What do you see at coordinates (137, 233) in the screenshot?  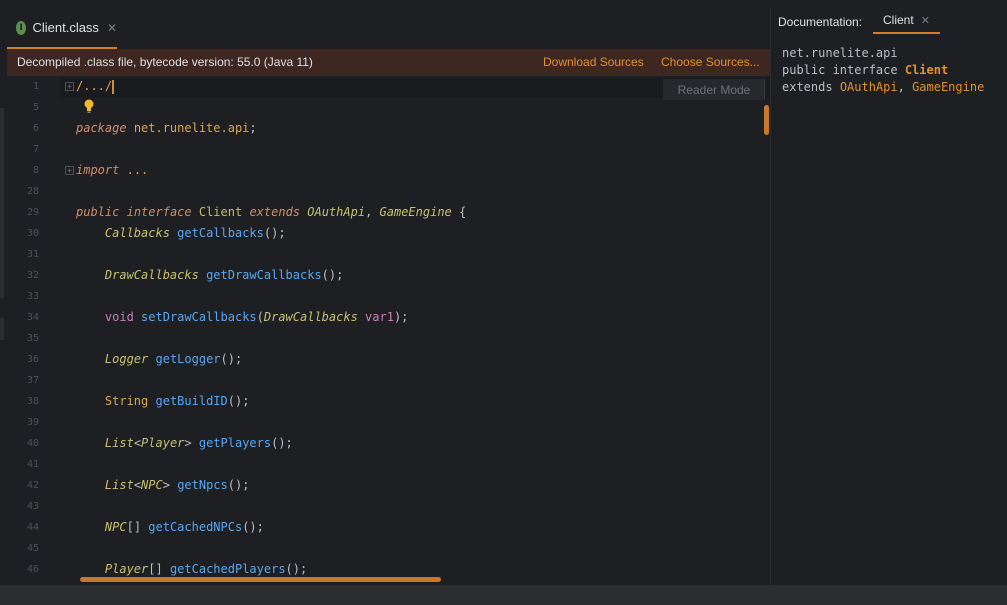 I see `type-name: Callbacks` at bounding box center [137, 233].